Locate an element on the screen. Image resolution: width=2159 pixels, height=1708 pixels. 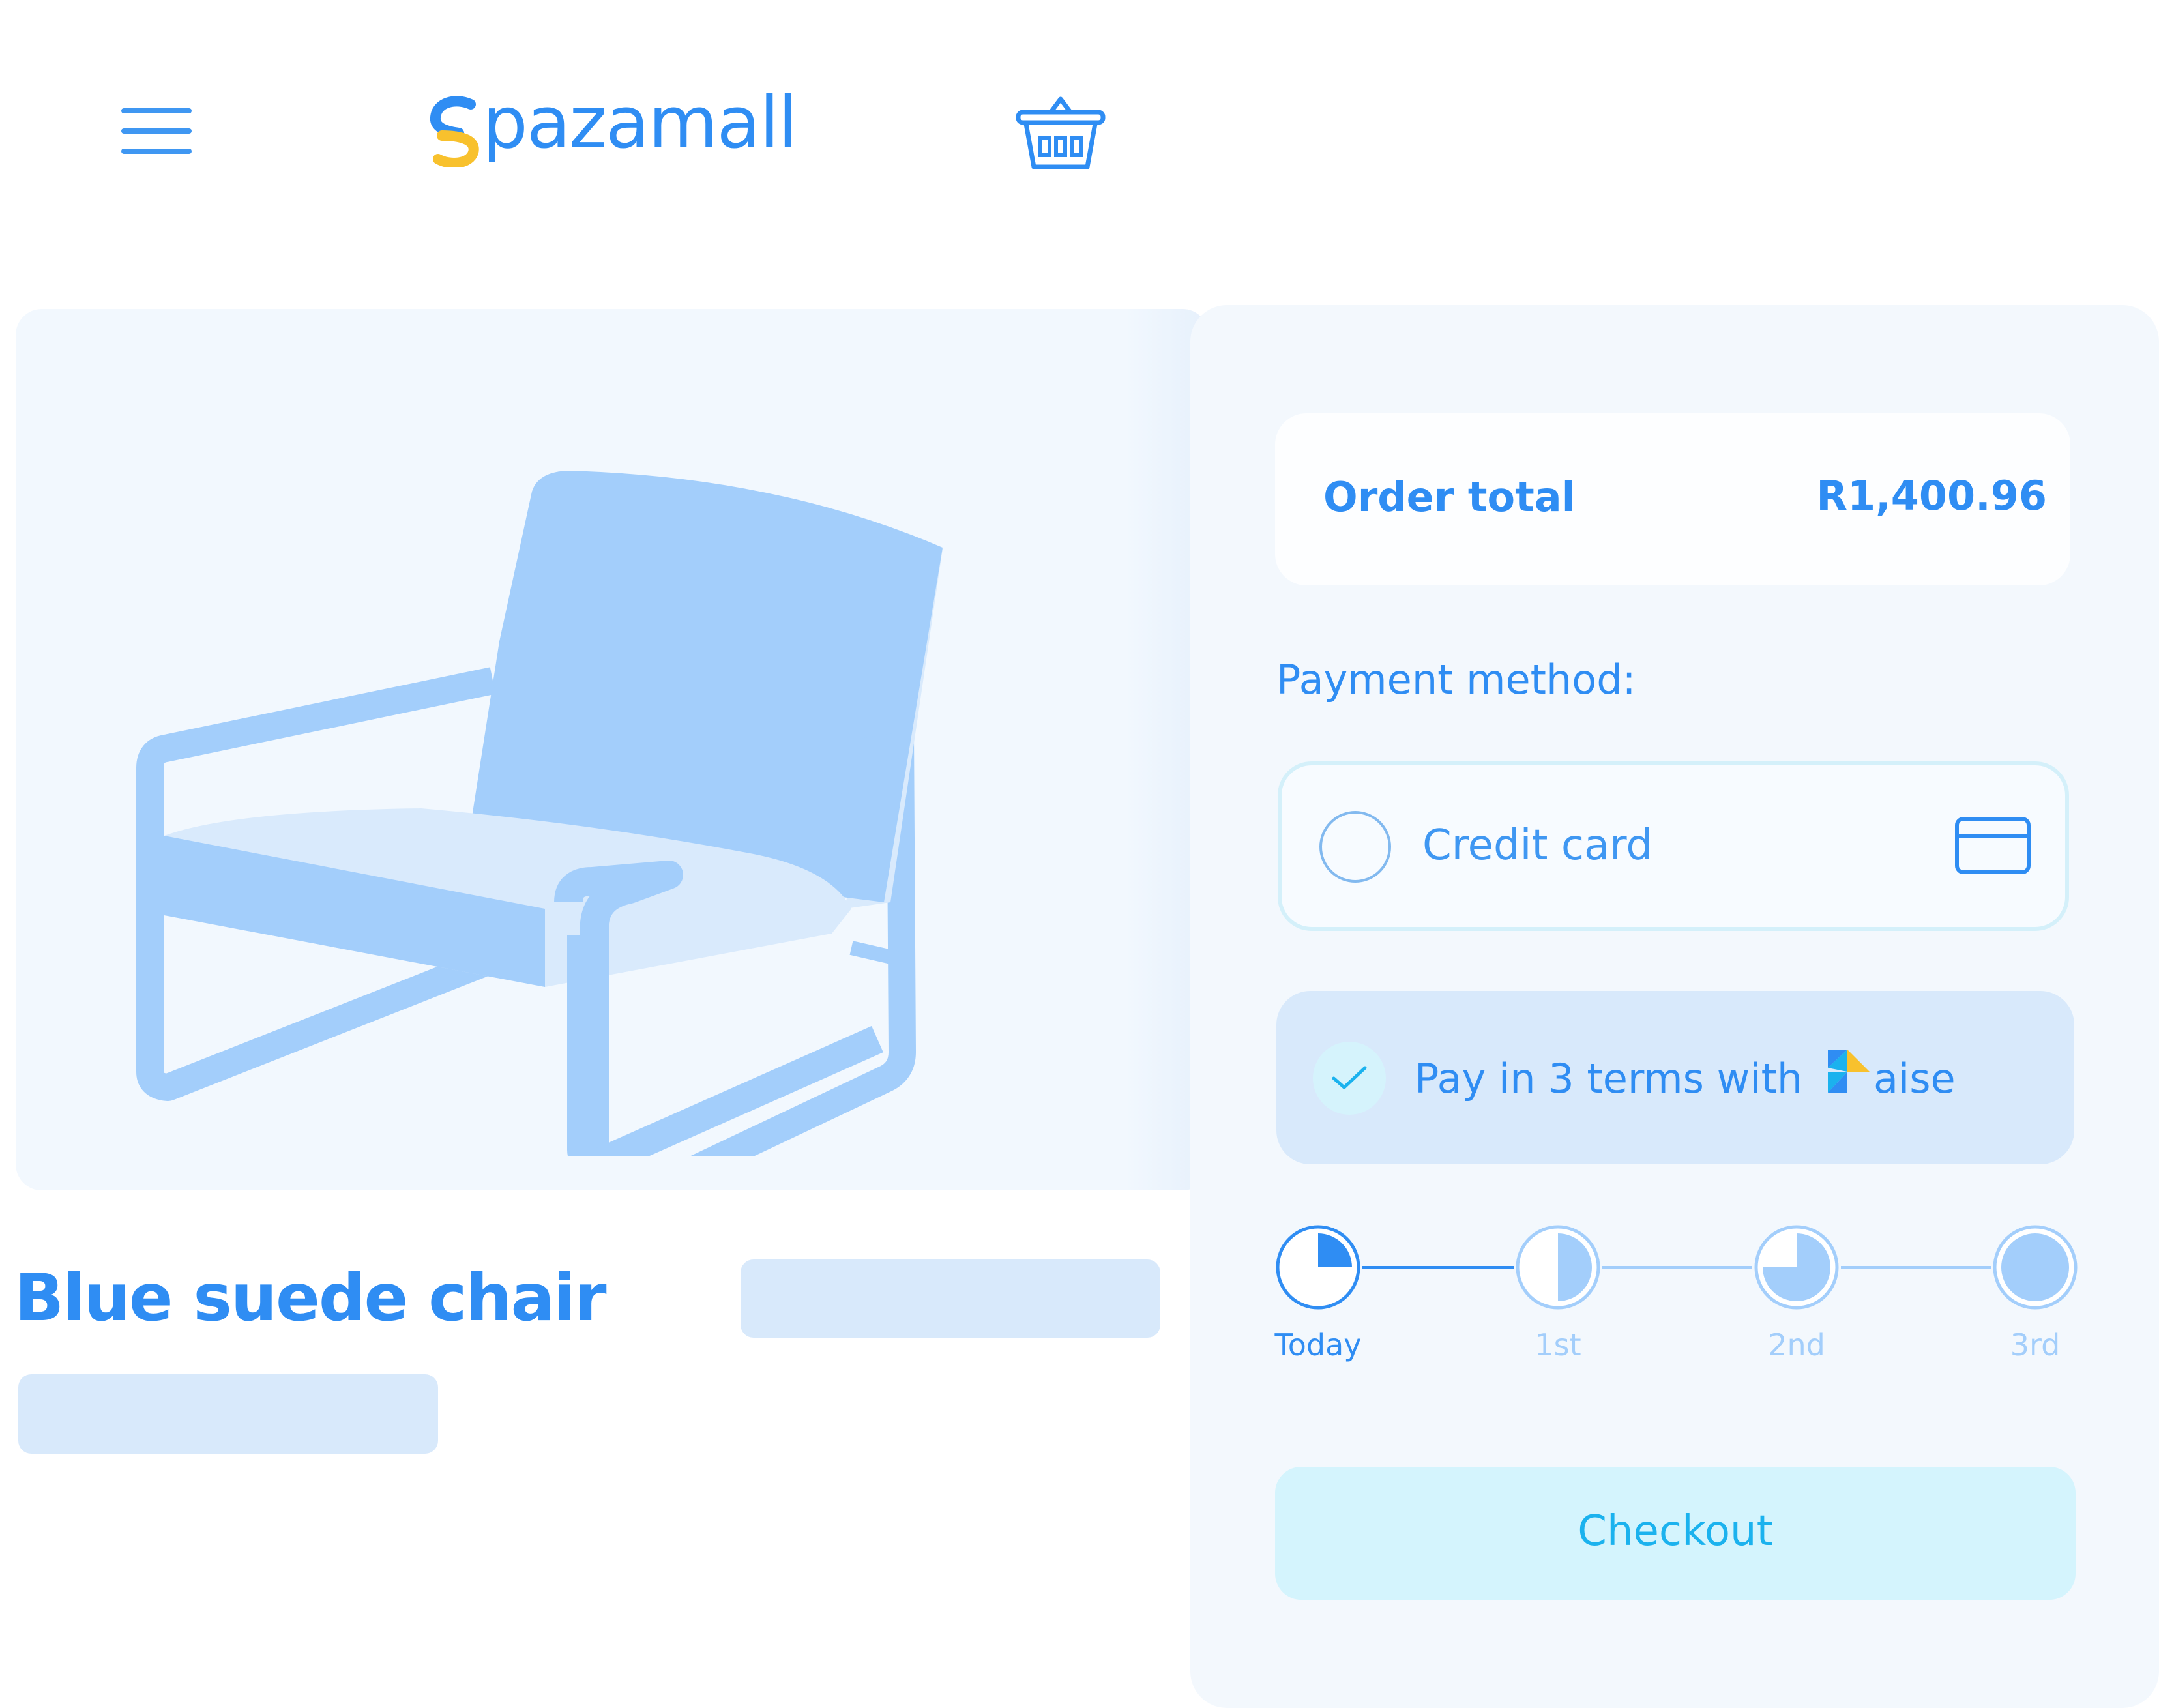
spazamall-logo: pazamall is located at coordinates (614, 128).